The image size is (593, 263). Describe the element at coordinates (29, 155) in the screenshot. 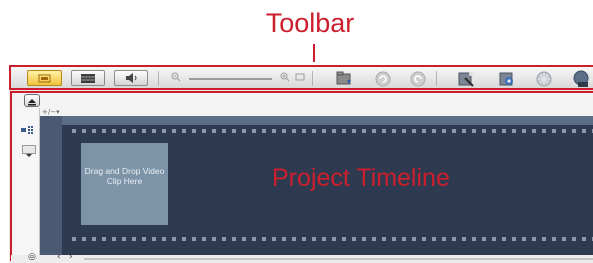

I see `chevron-down-icon` at that location.